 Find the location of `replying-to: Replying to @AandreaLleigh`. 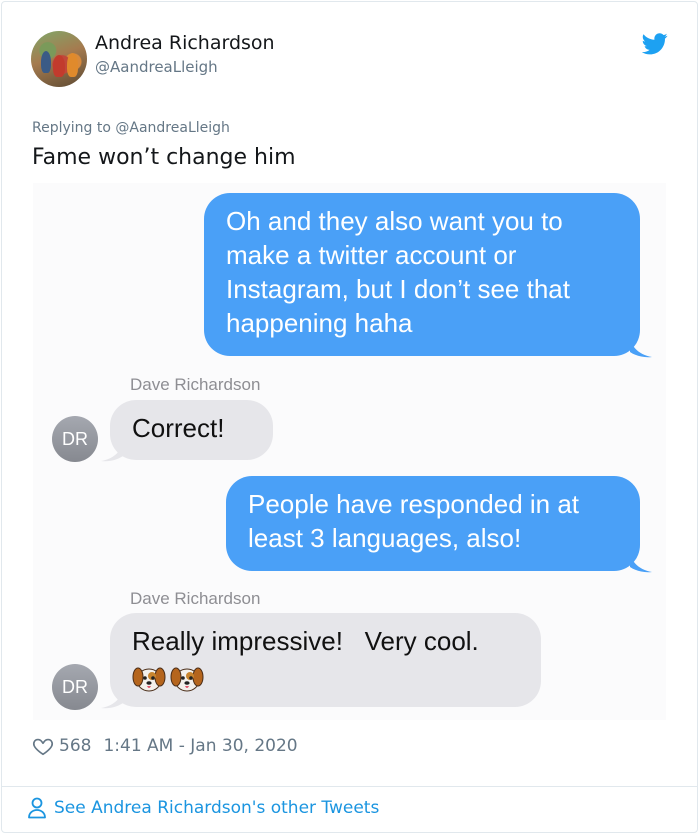

replying-to: Replying to @AandreaLleigh is located at coordinates (131, 128).